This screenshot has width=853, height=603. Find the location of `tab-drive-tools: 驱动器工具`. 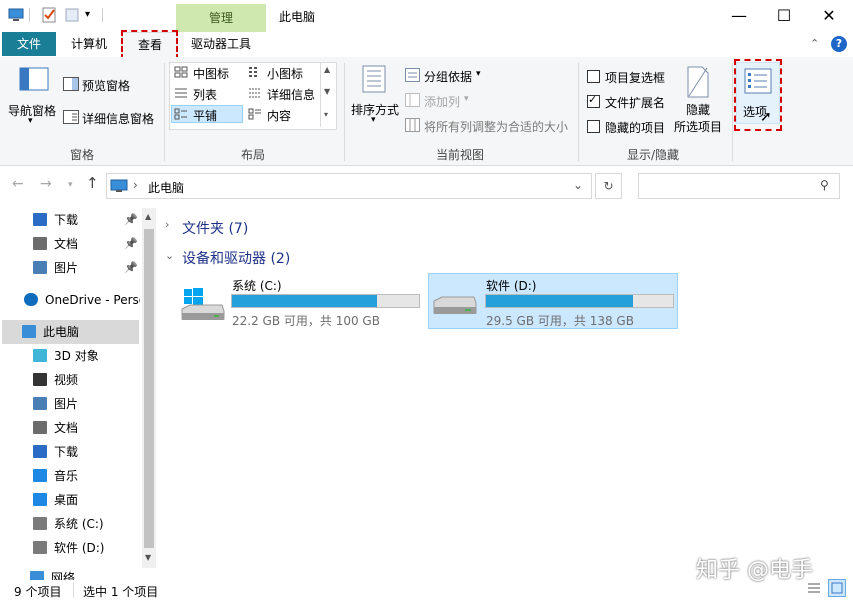

tab-drive-tools: 驱动器工具 is located at coordinates (221, 44).